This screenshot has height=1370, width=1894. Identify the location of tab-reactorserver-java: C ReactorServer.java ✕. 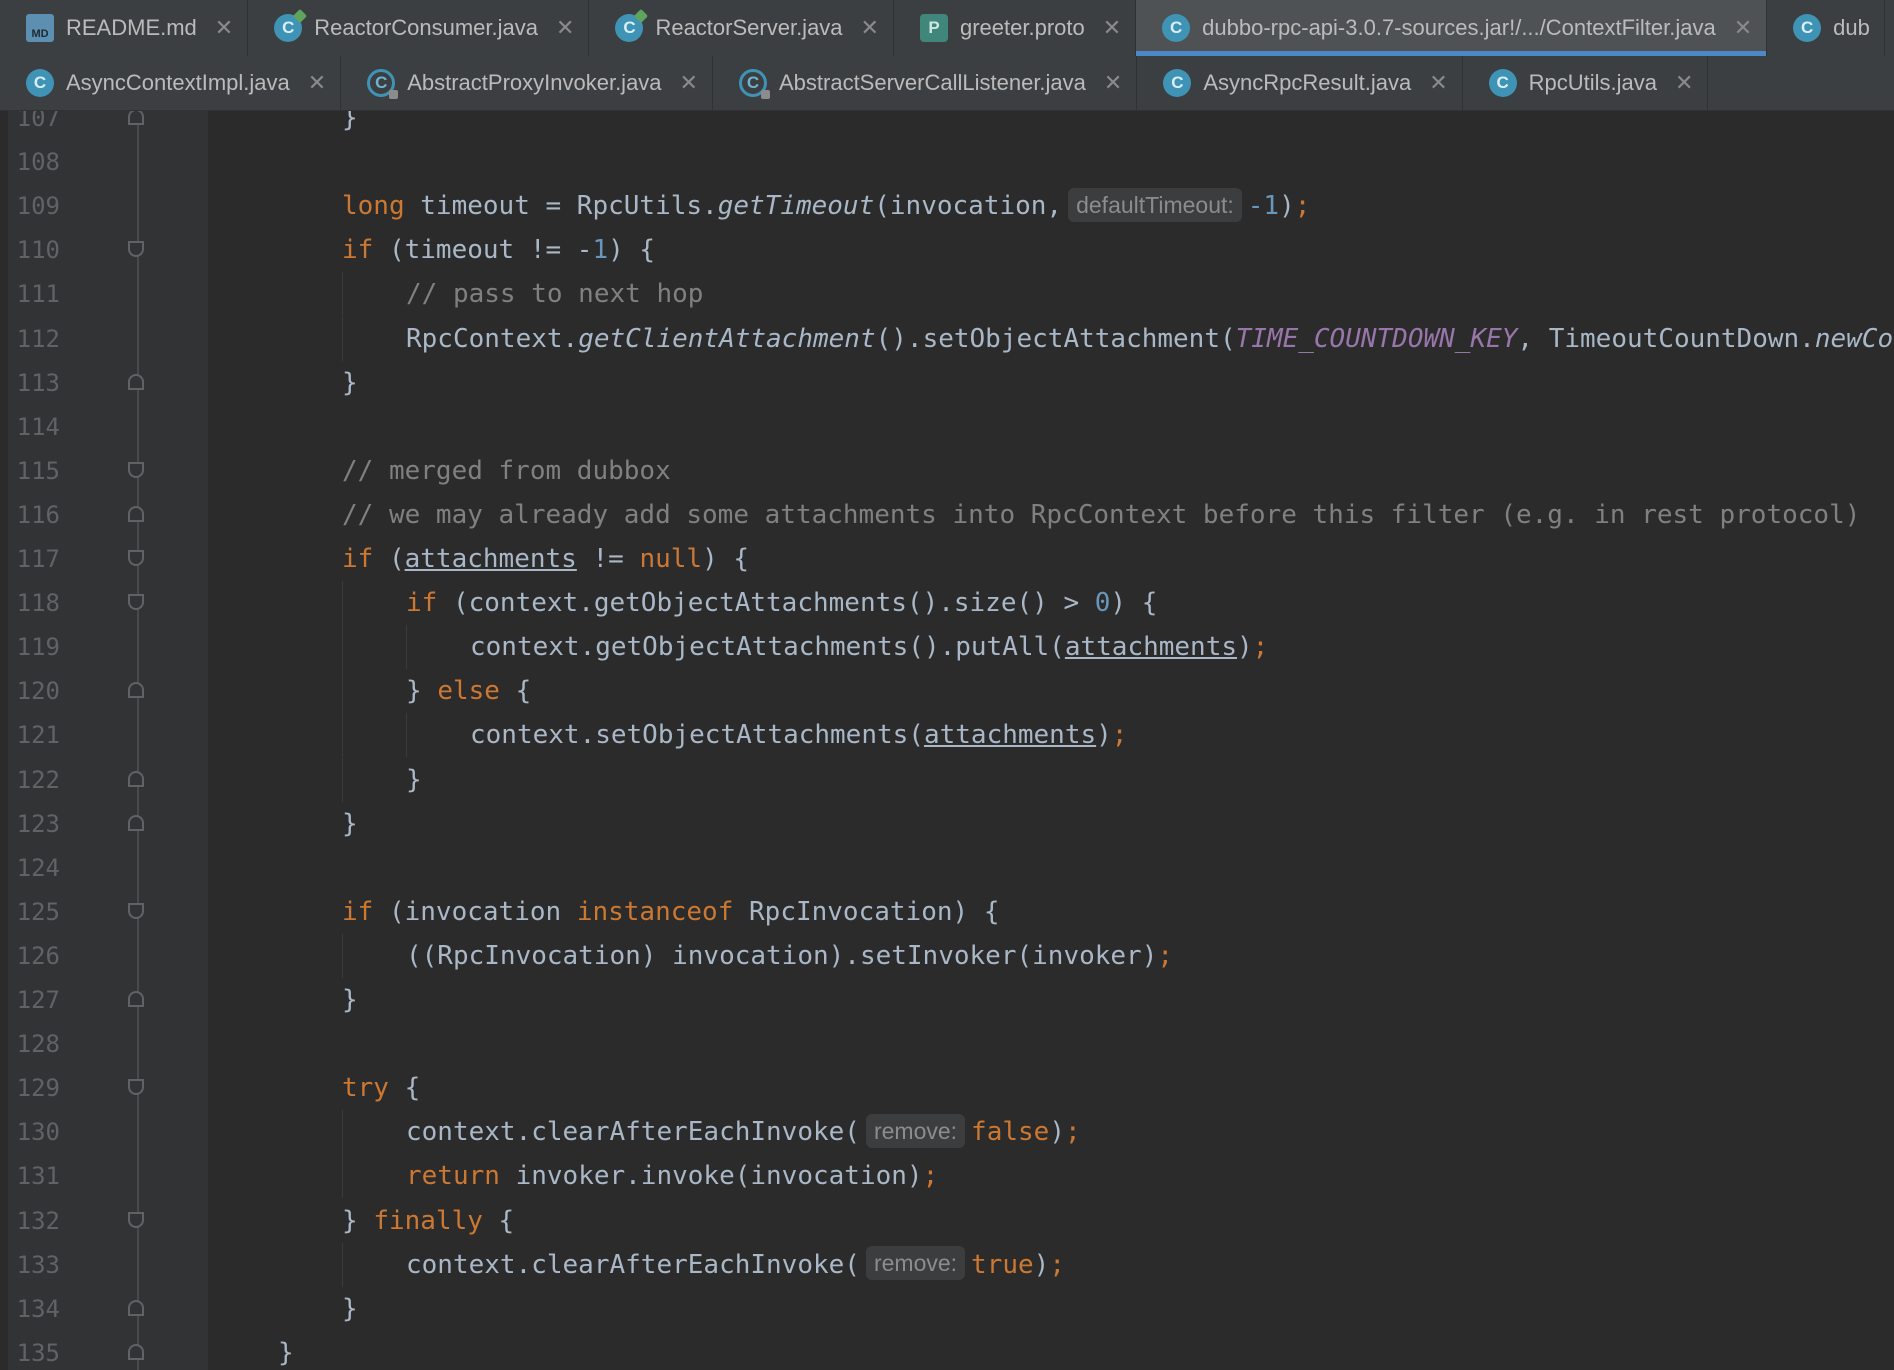
(741, 28).